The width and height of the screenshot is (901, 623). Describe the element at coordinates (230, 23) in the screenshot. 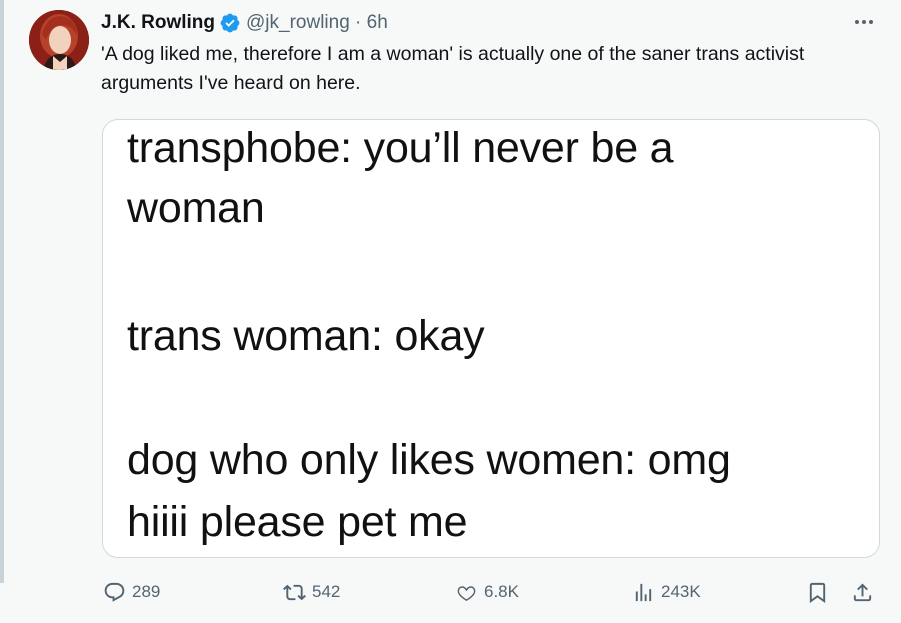

I see `verified-badge-icon` at that location.